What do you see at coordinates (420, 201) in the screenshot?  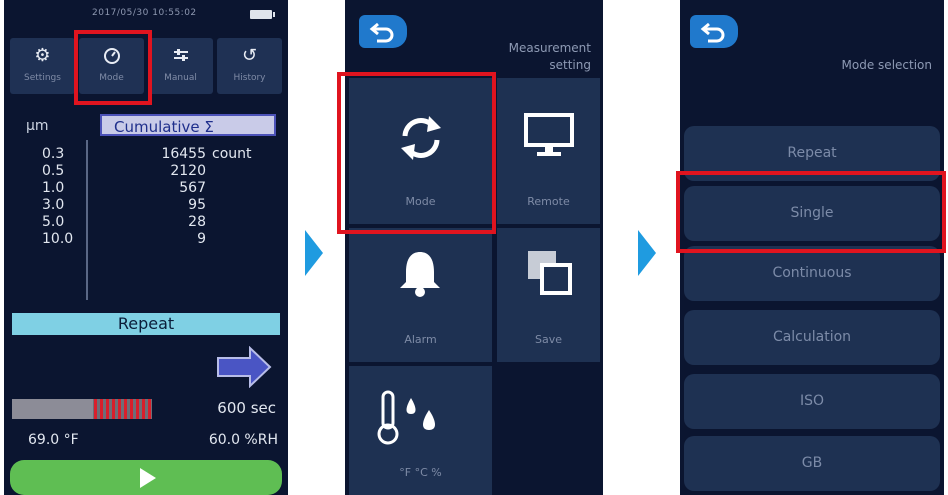 I see `tile-label: Mode` at bounding box center [420, 201].